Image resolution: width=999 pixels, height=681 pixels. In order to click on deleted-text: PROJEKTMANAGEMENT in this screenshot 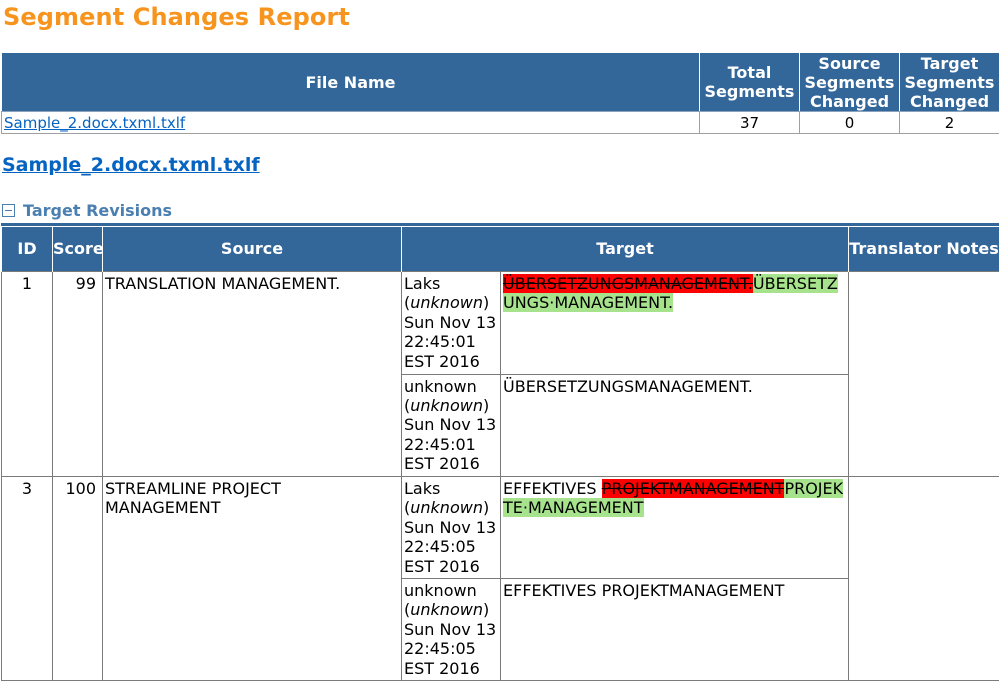, I will do `click(693, 488)`.